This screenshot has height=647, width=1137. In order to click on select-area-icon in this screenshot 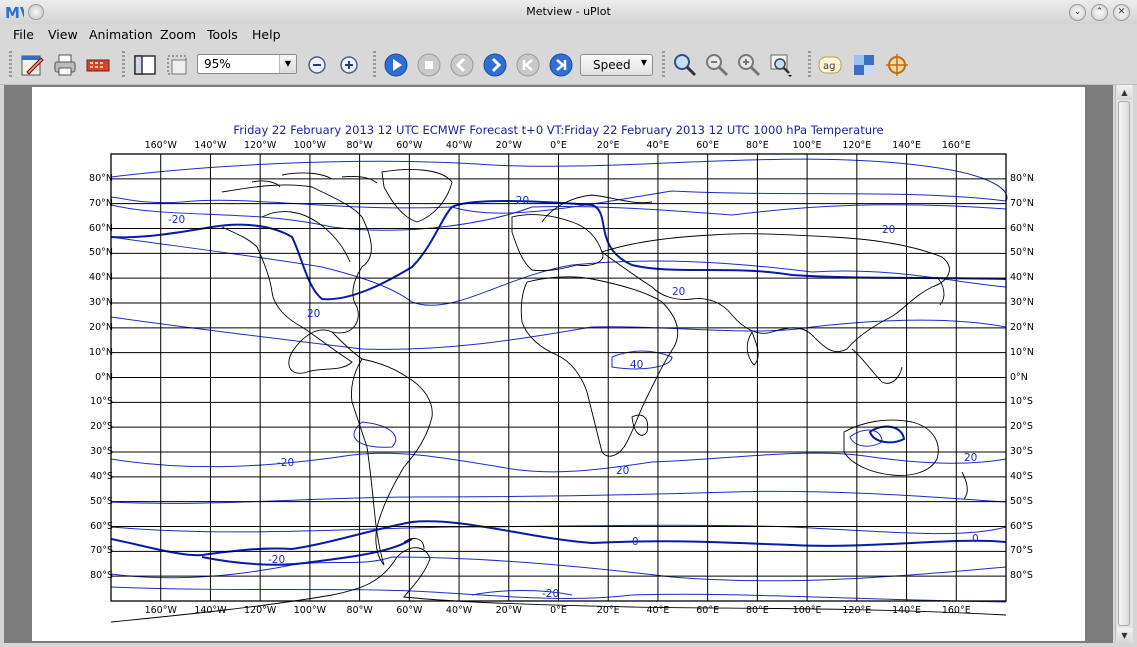, I will do `click(177, 65)`.